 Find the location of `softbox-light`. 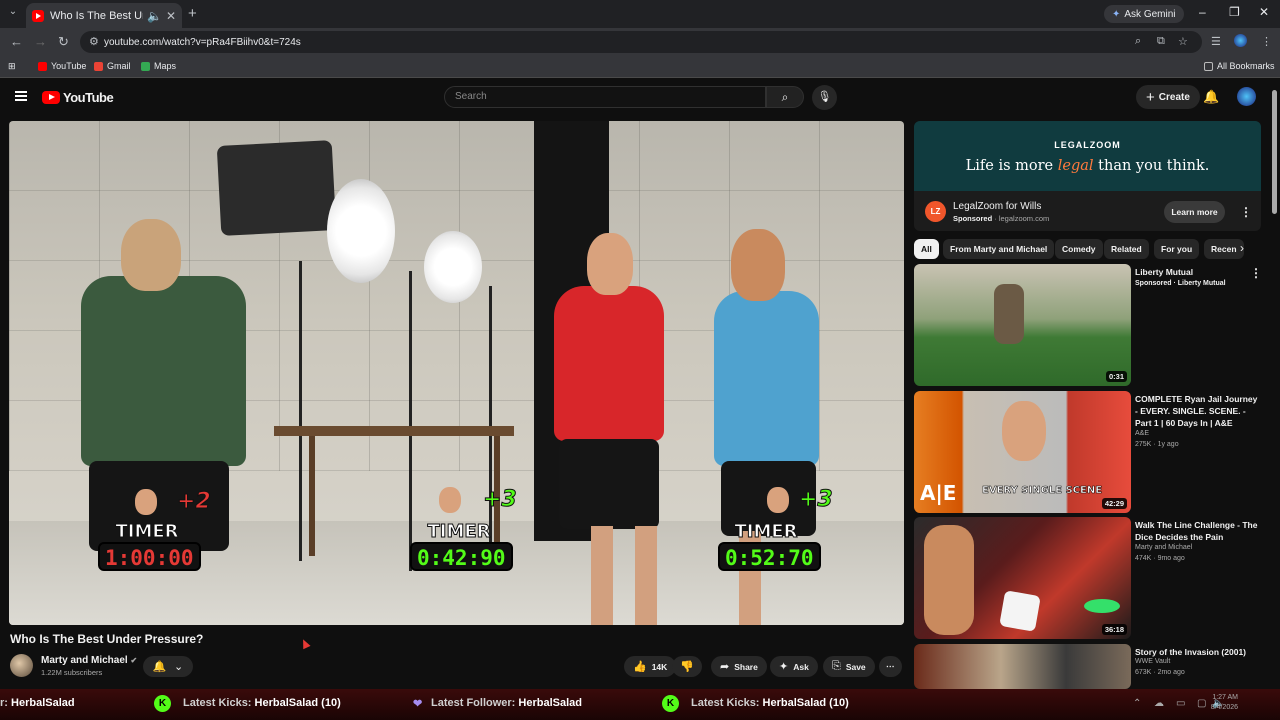

softbox-light is located at coordinates (453, 267).